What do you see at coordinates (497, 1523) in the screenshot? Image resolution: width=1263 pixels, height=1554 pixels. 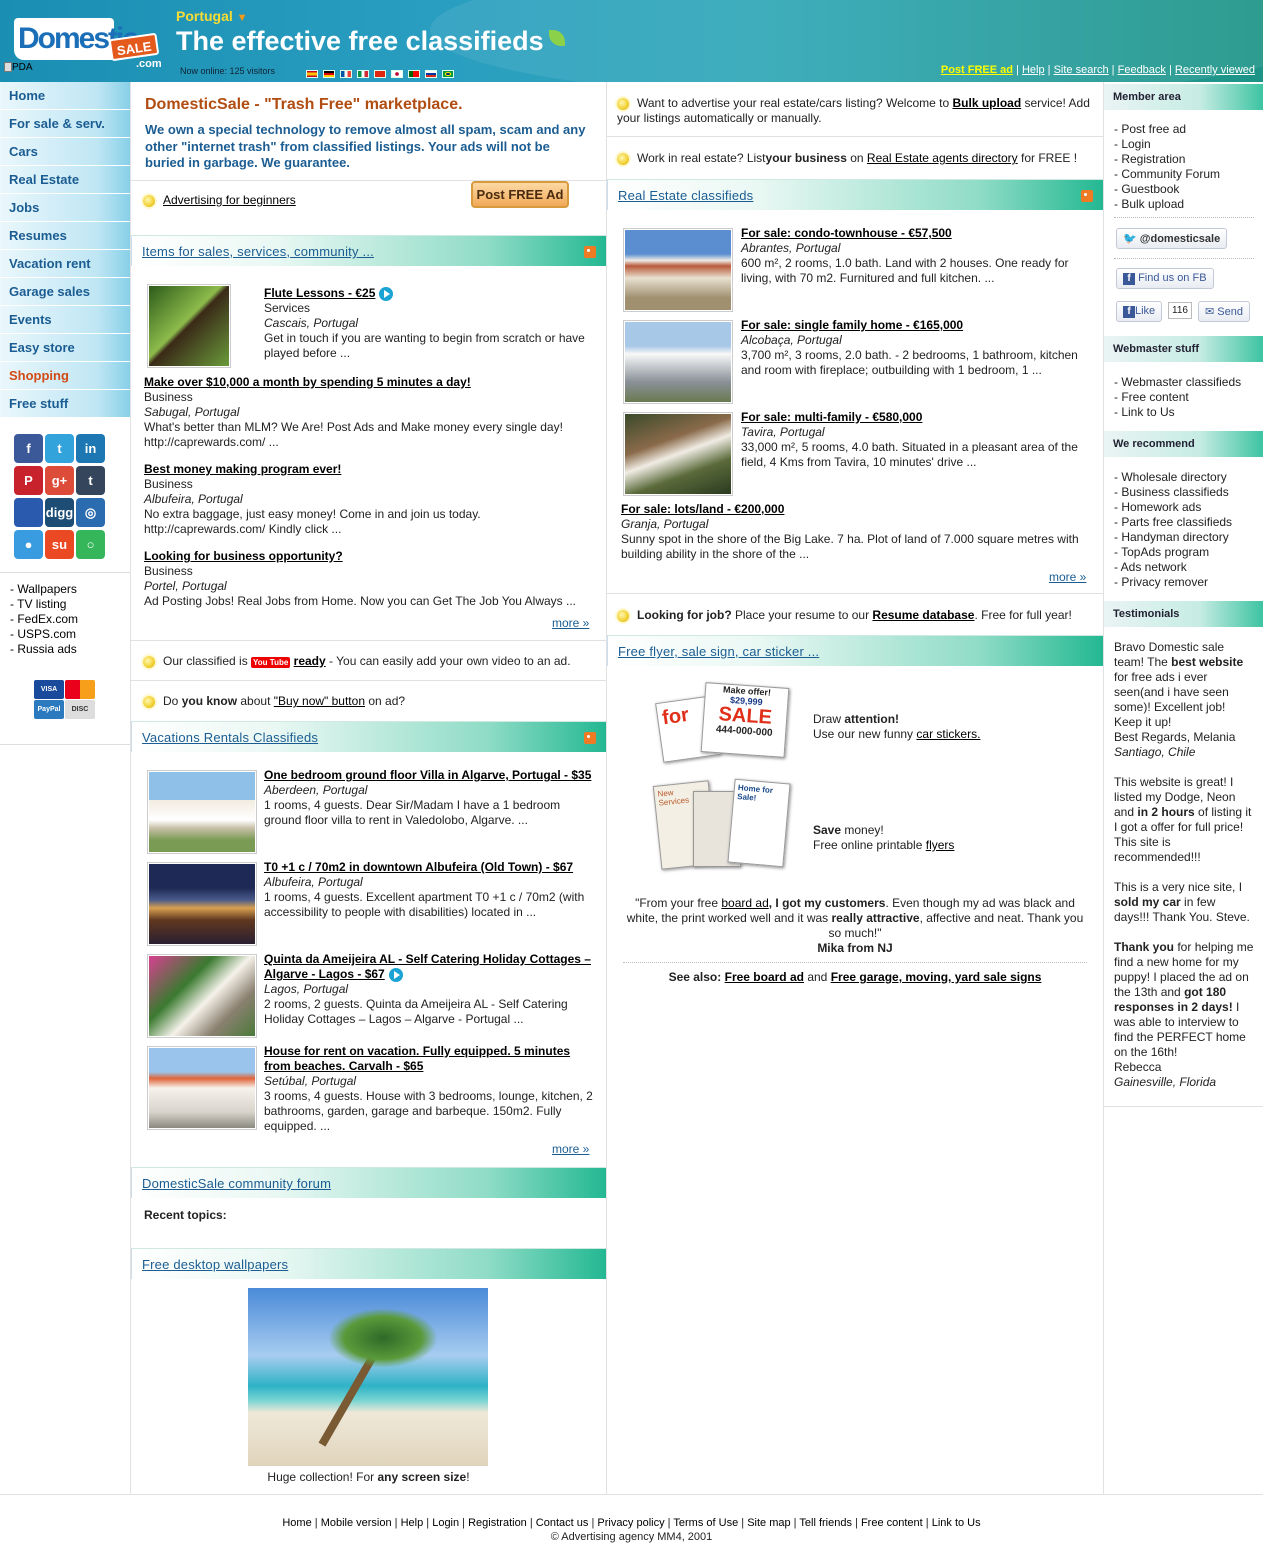 I see `footer-link: Registration` at bounding box center [497, 1523].